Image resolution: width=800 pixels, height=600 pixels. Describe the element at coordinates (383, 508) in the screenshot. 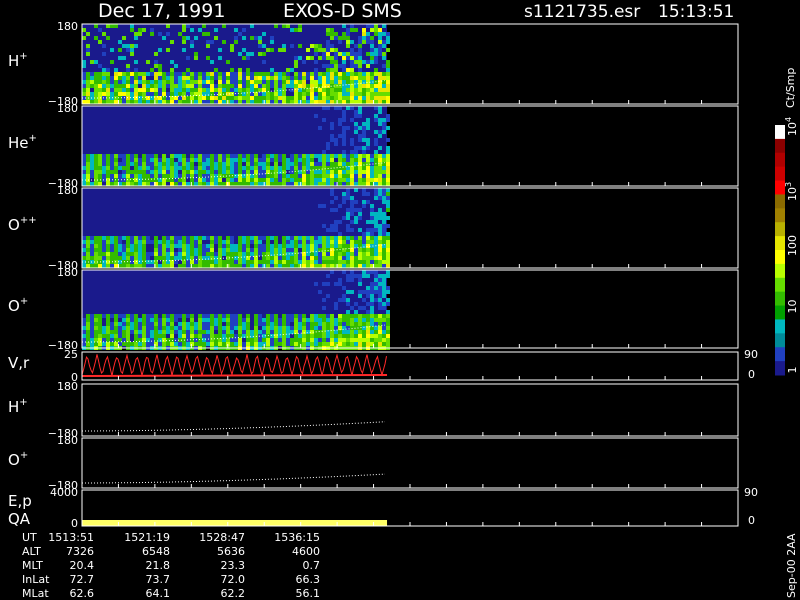

I see `panel-7: 4000 0 90 0 E,pQA` at that location.